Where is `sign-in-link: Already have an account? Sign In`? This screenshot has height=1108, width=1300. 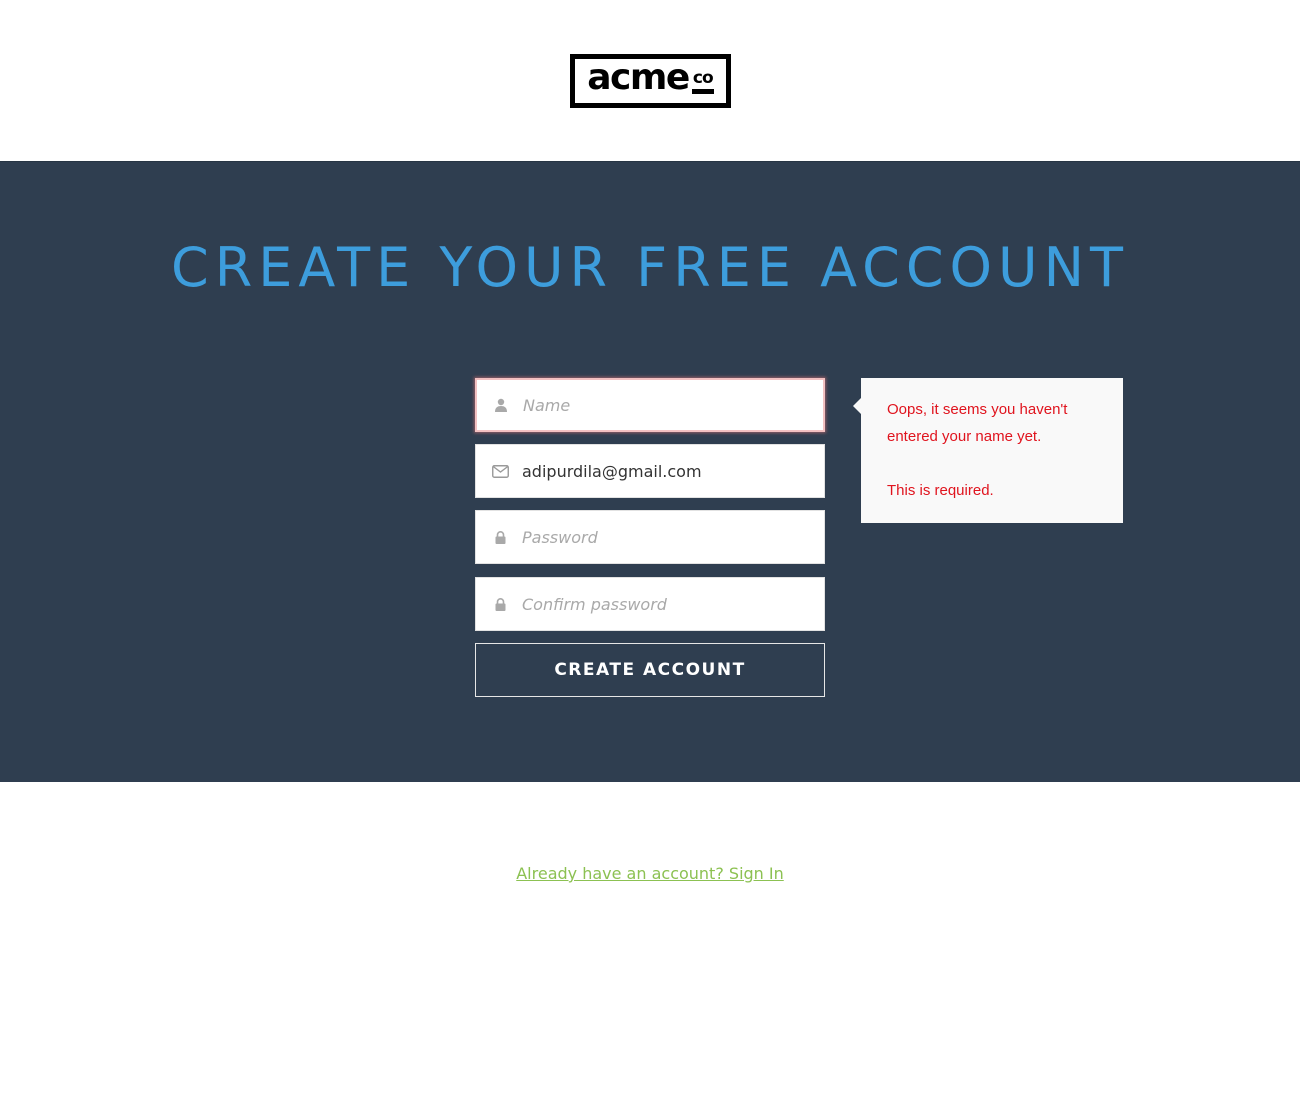 sign-in-link: Already have an account? Sign In is located at coordinates (650, 873).